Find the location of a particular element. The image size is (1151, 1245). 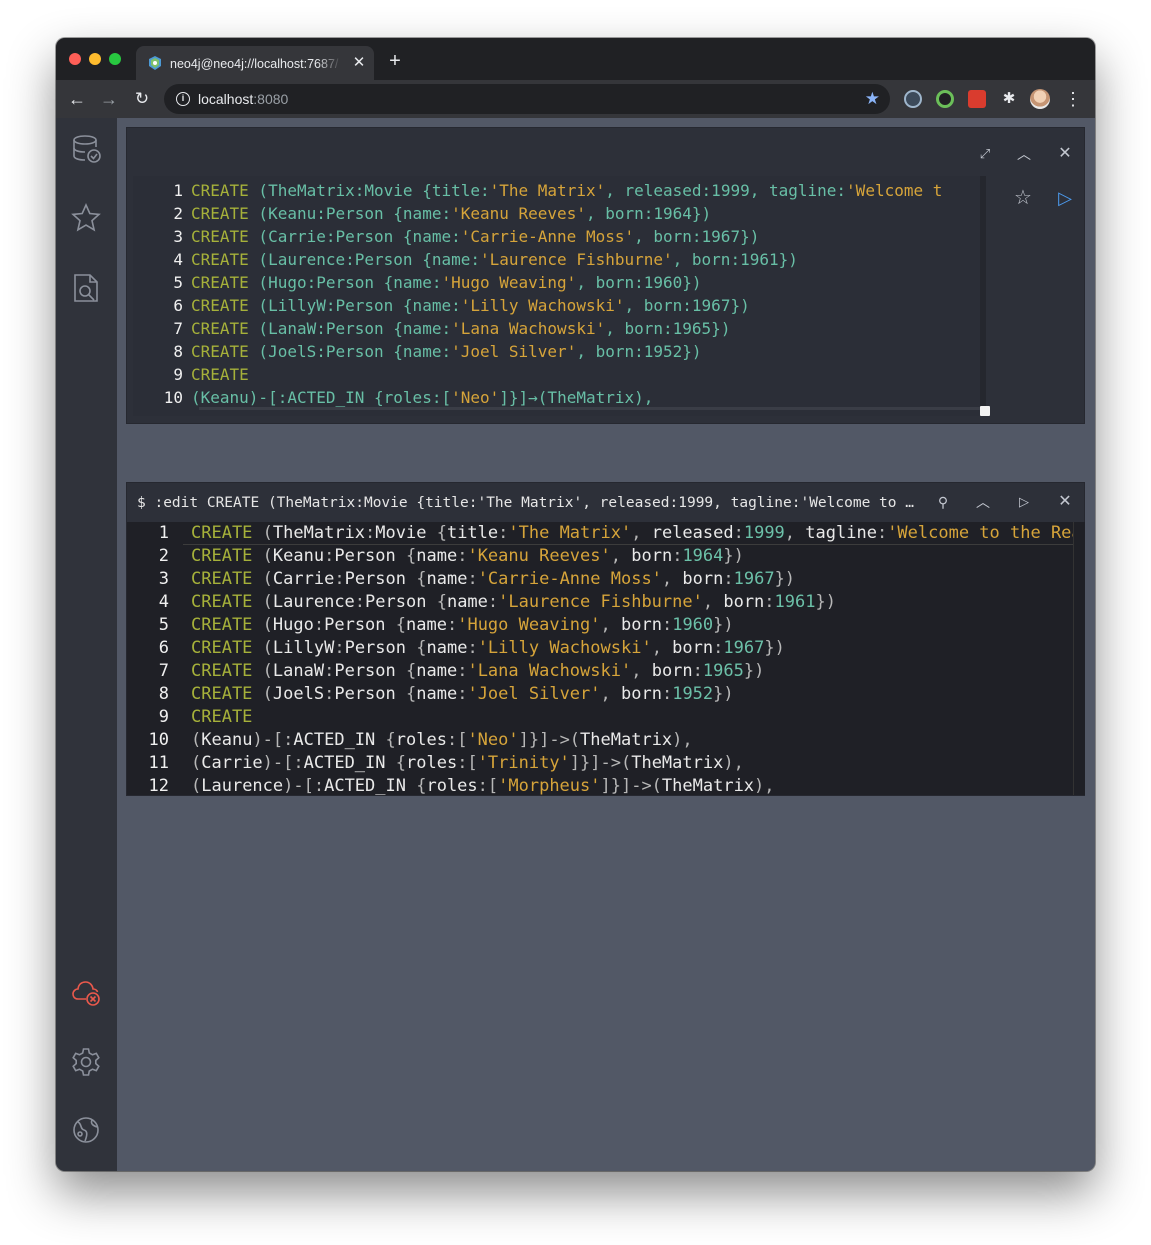

string-token: 'Neo' is located at coordinates (493, 740).